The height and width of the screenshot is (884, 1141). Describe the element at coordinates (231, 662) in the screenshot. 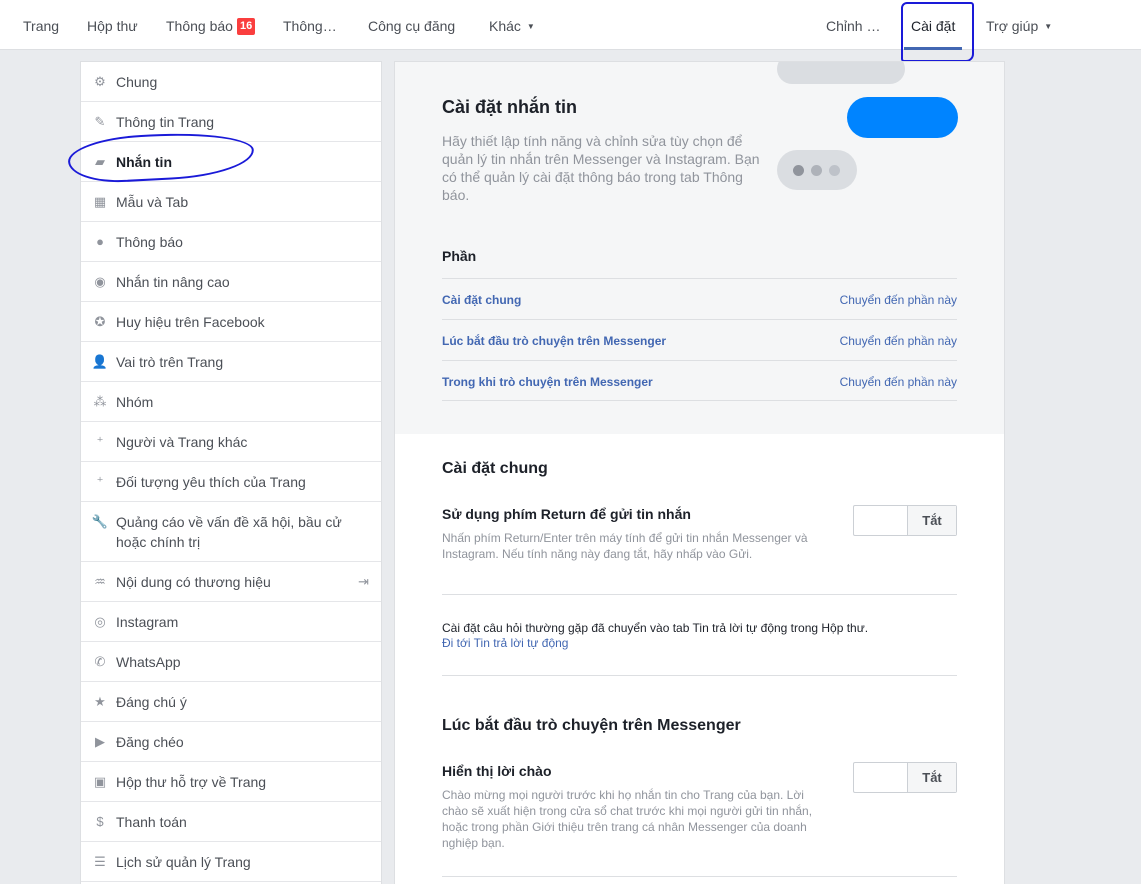

I see `sidebar-item-whatsapp: ✆ WhatsApp` at that location.